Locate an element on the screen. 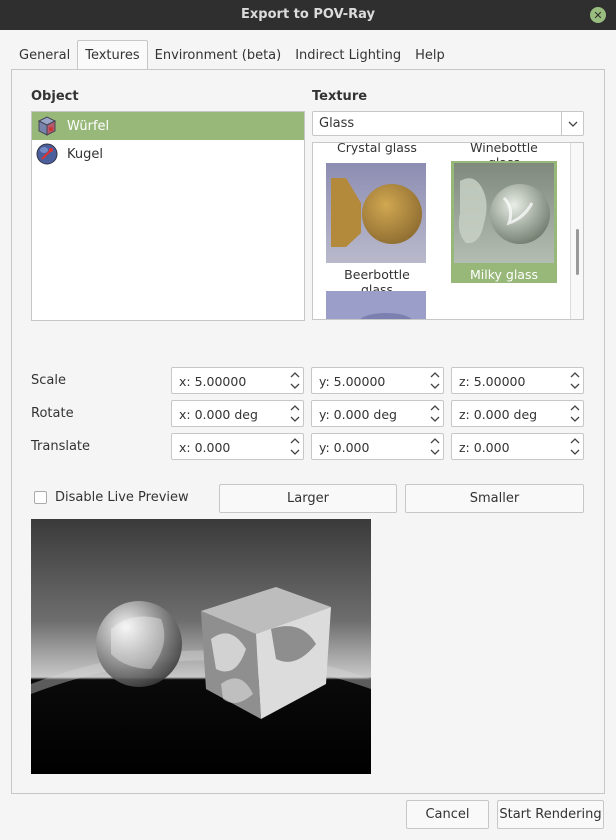 This screenshot has width=616, height=840. rotate-label: Rotate is located at coordinates (52, 413).